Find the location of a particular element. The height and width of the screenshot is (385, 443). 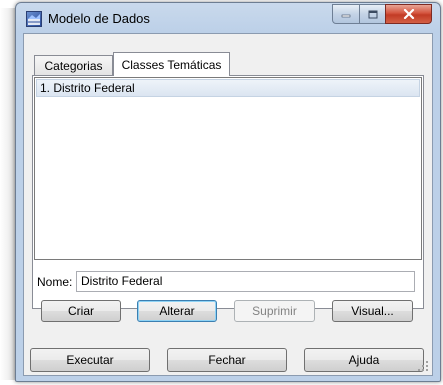

nome-label: Nome: is located at coordinates (55, 282).